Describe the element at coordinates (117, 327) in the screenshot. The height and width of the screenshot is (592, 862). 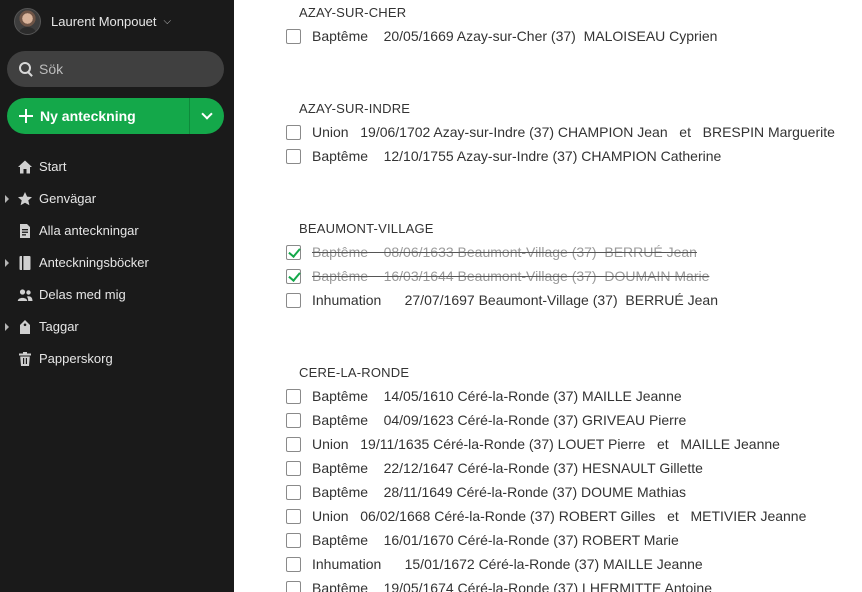
I see `sidebar-item-taggar: Taggar` at that location.